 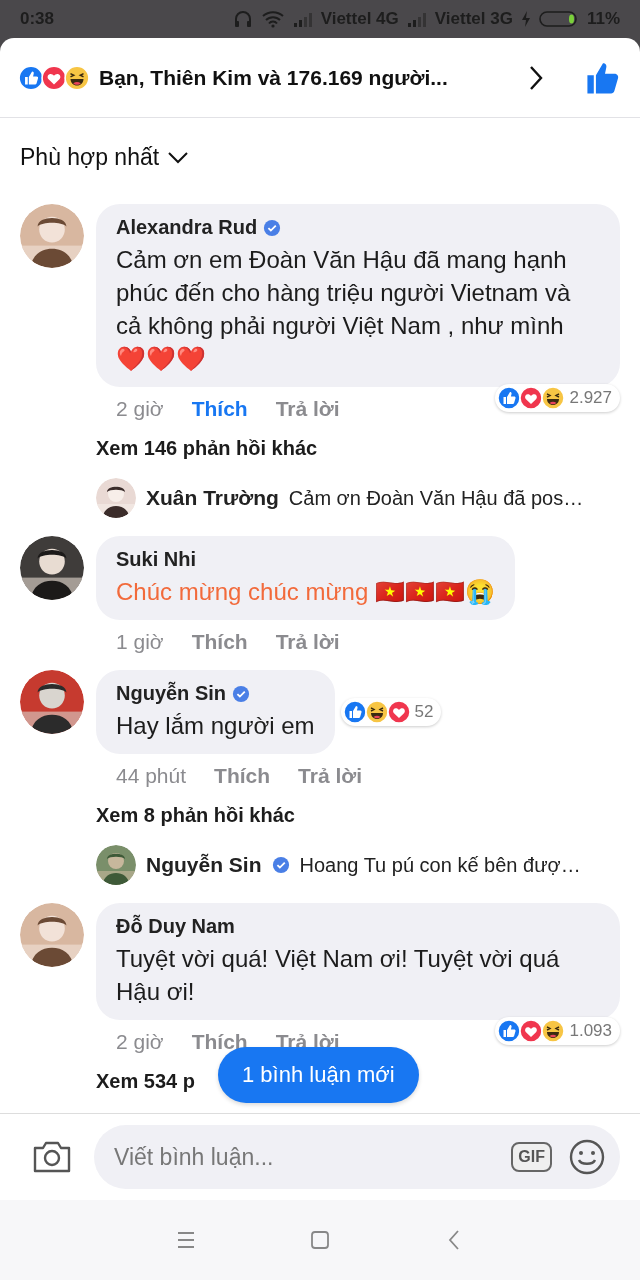 What do you see at coordinates (338, 975) in the screenshot?
I see `comment-text: Tuyệt vời quá! Việt Nam ơi! Tuyệt vời quá Hậu ơi!` at bounding box center [338, 975].